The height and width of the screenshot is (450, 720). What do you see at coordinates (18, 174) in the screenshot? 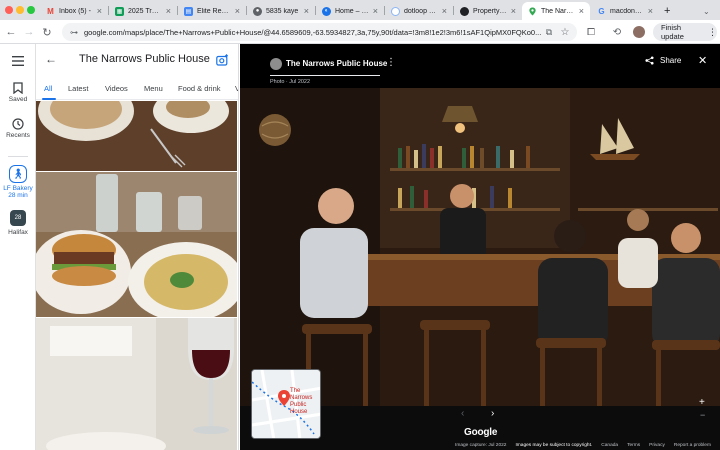
I see `walking-directions-icon: 🚶︎` at bounding box center [18, 174].